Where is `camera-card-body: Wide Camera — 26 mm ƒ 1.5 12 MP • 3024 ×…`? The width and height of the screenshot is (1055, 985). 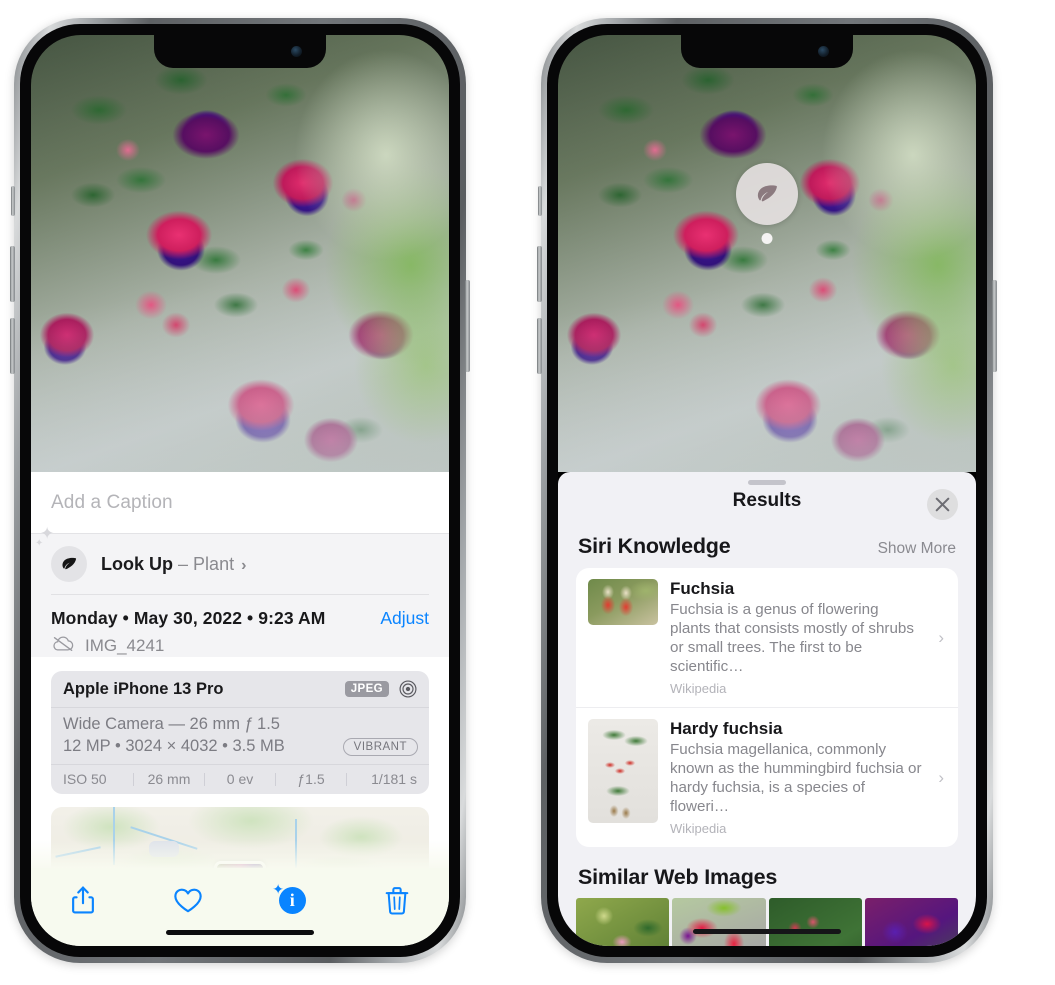 camera-card-body: Wide Camera — 26 mm ƒ 1.5 12 MP • 3024 ×… is located at coordinates (240, 736).